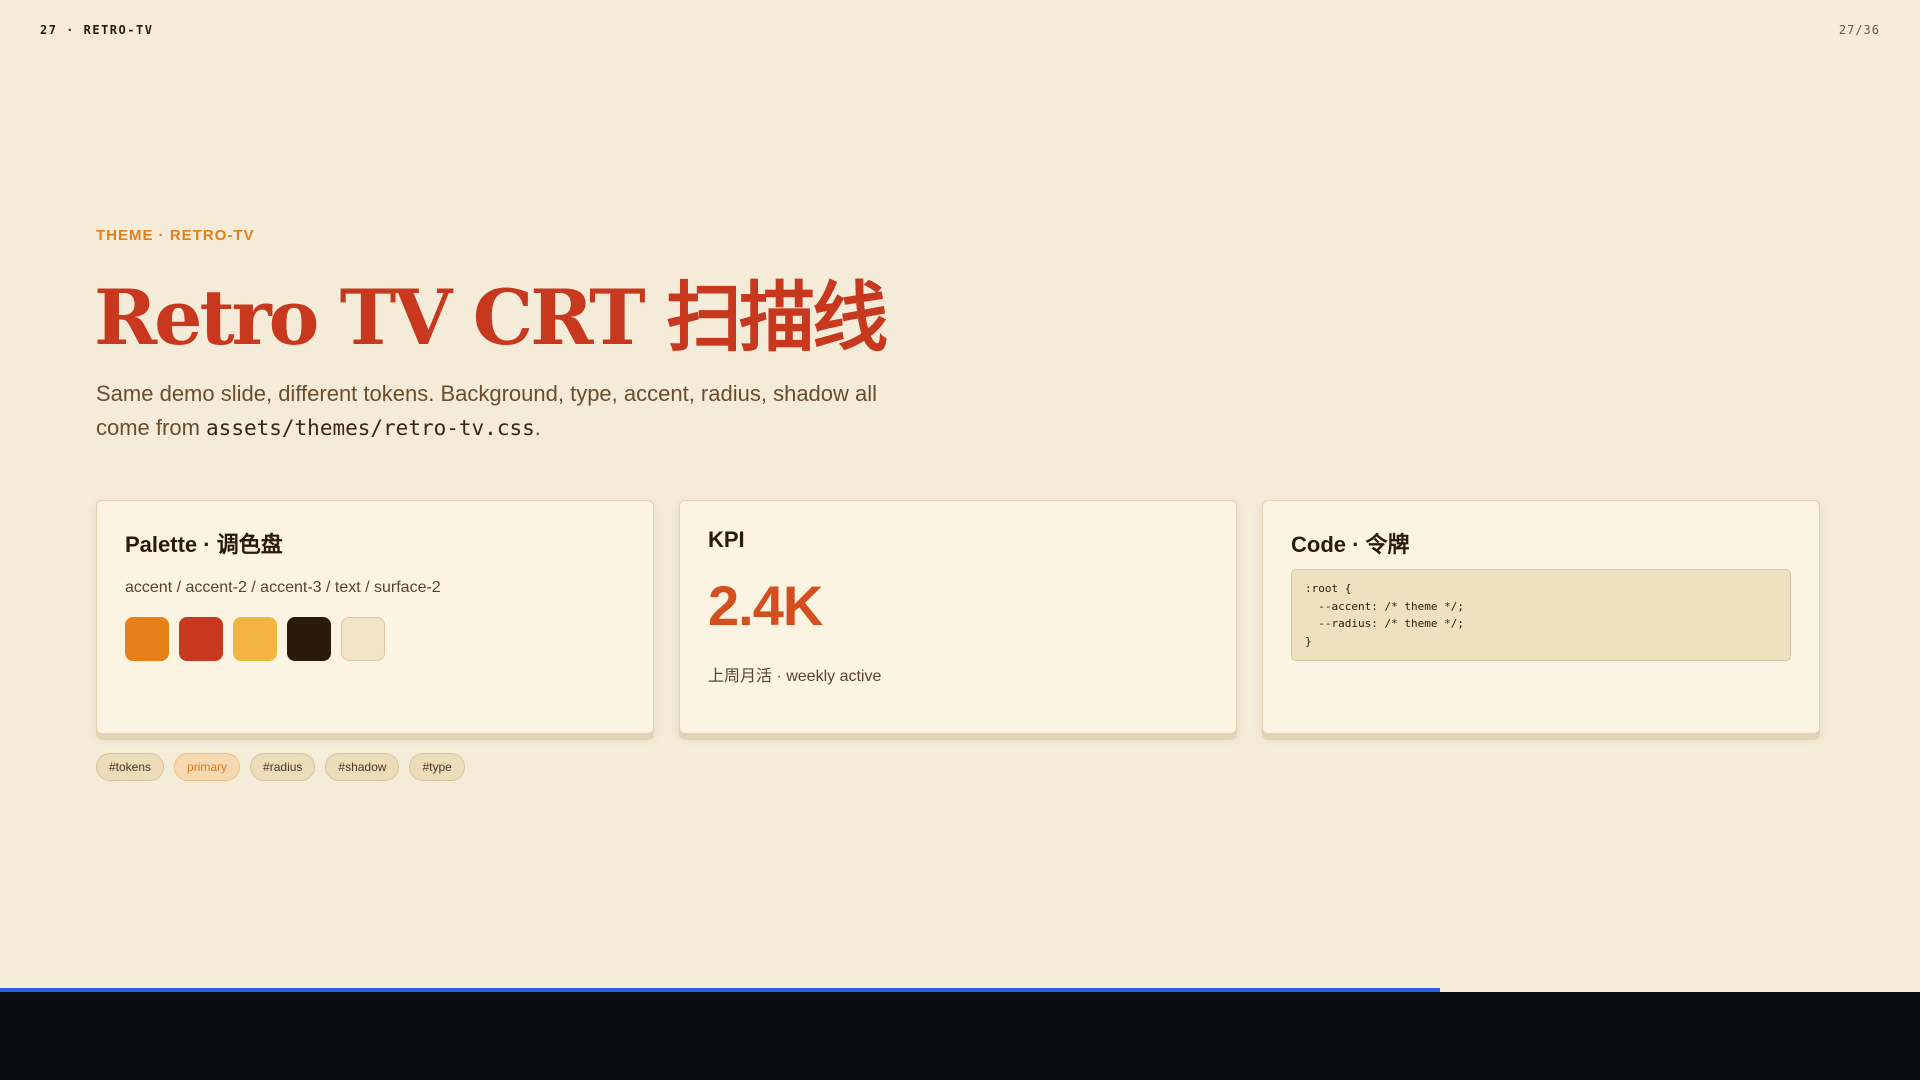  I want to click on tag-shadow: #shadow, so click(362, 767).